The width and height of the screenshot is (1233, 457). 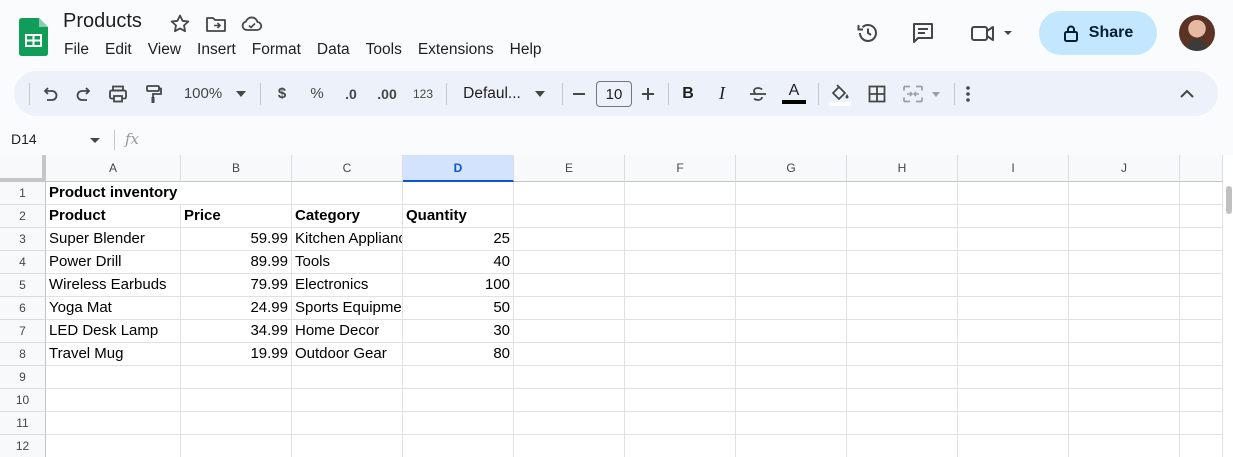 I want to click on cell-b5: 79.99, so click(x=236, y=285).